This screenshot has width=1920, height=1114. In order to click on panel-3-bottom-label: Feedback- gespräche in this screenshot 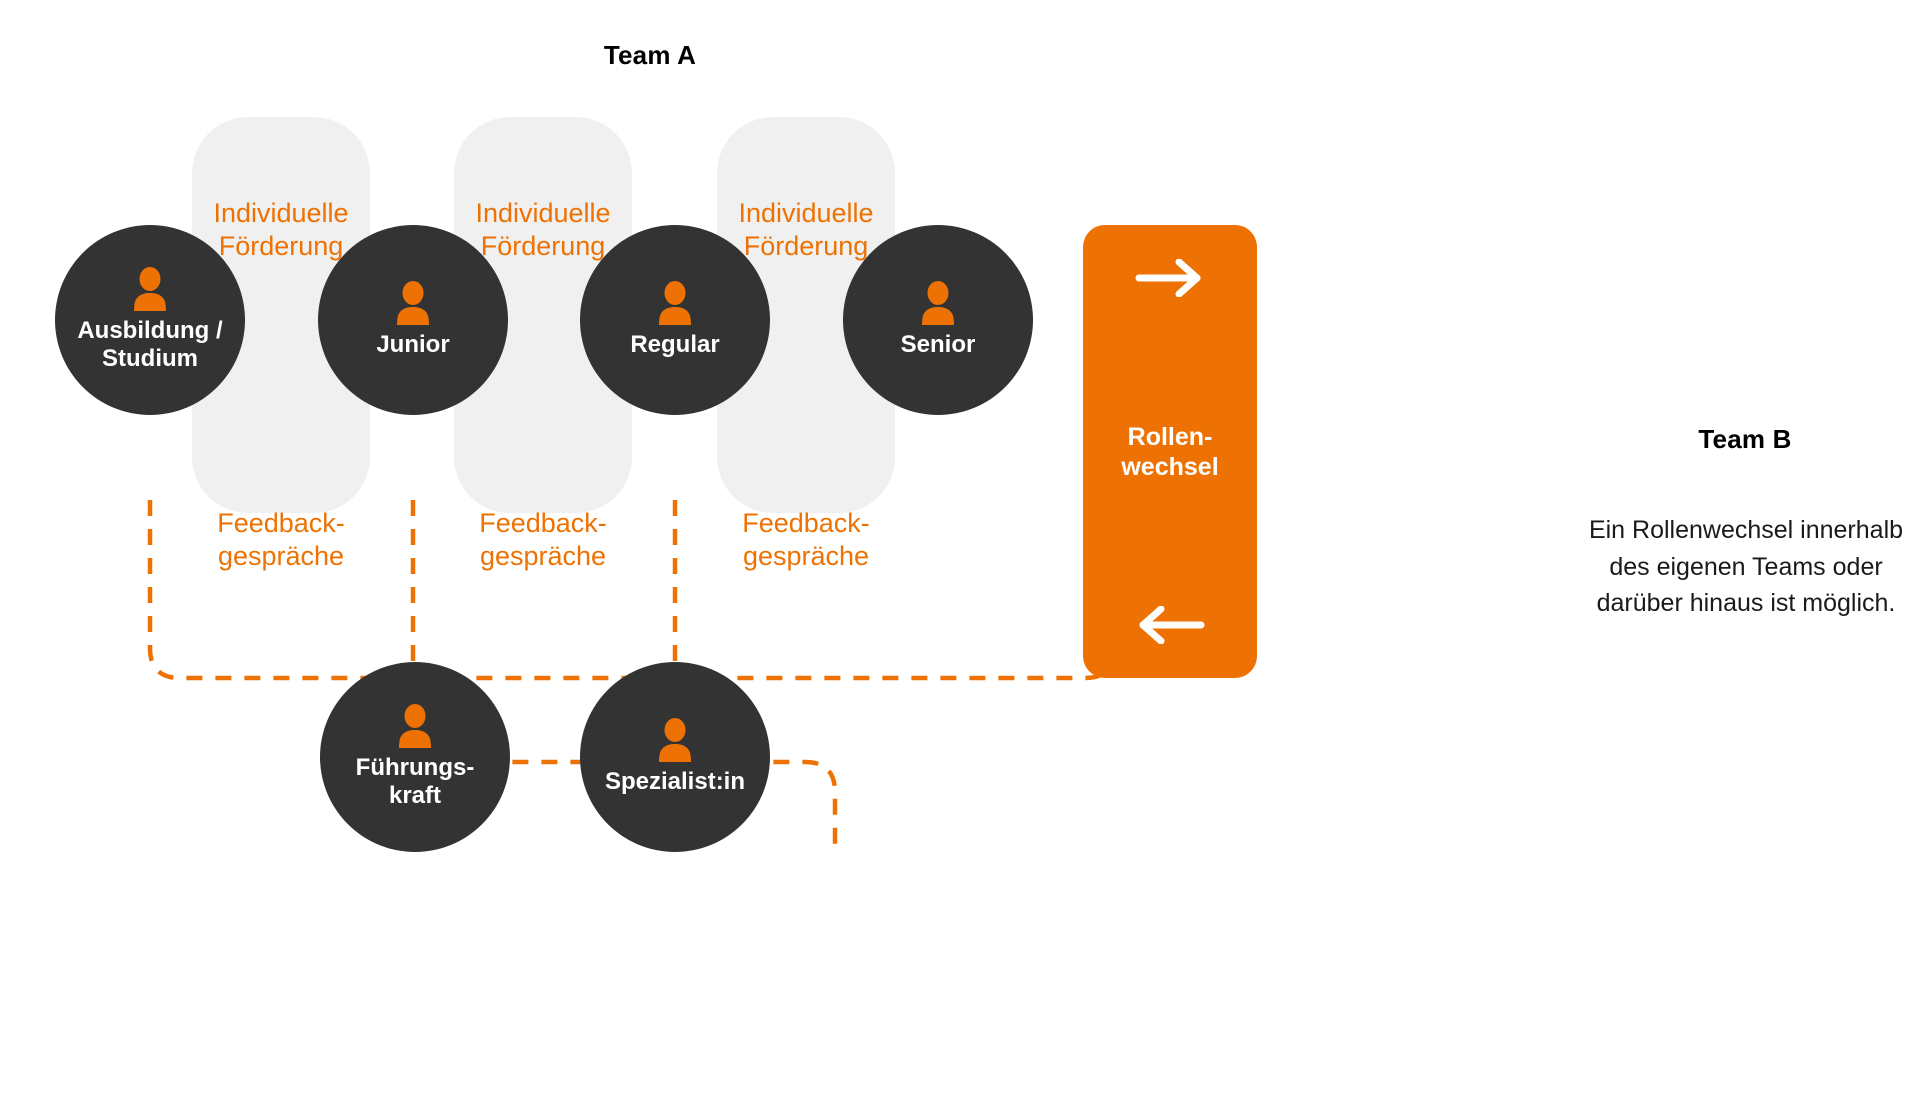, I will do `click(806, 539)`.